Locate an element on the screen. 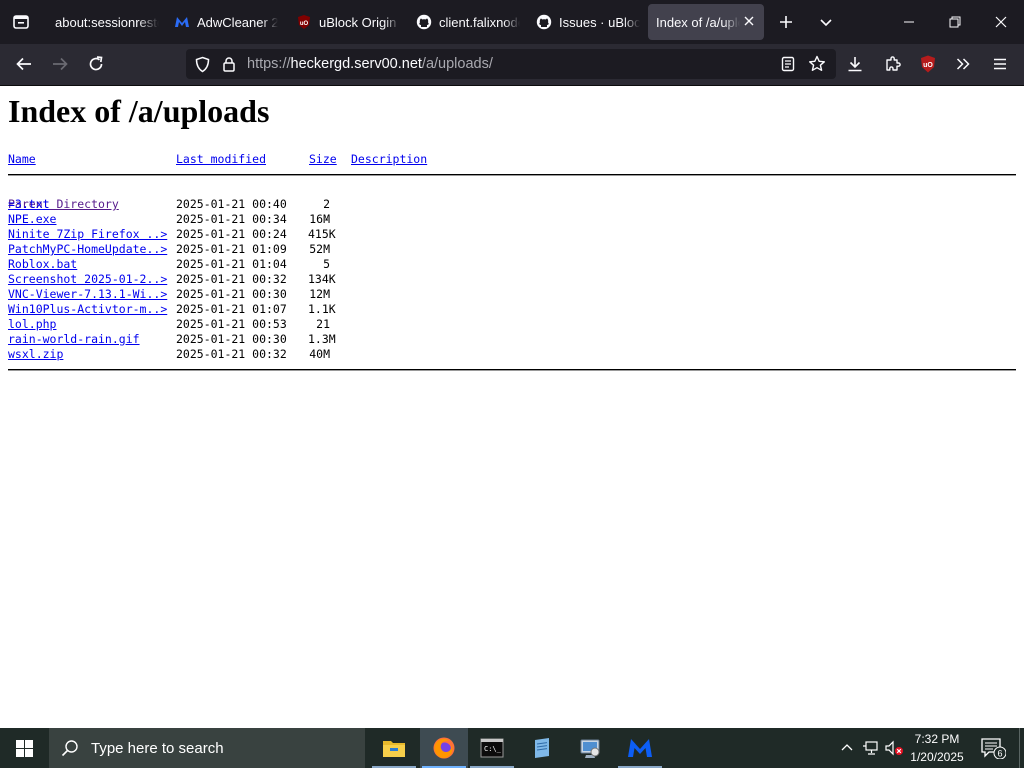 This screenshot has width=1024, height=768. close-window-button is located at coordinates (1001, 22).